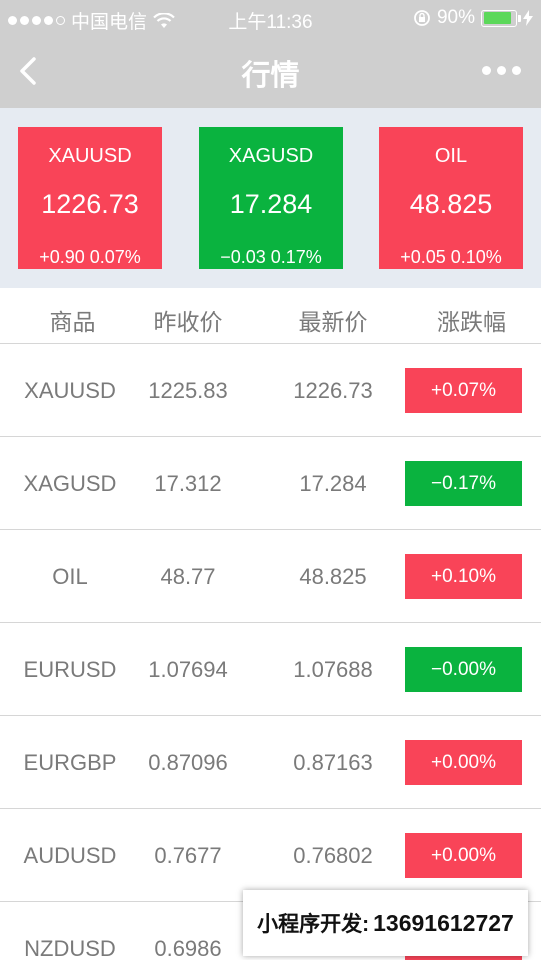 The image size is (541, 960). I want to click on row-latest: 1.07688, so click(333, 669).